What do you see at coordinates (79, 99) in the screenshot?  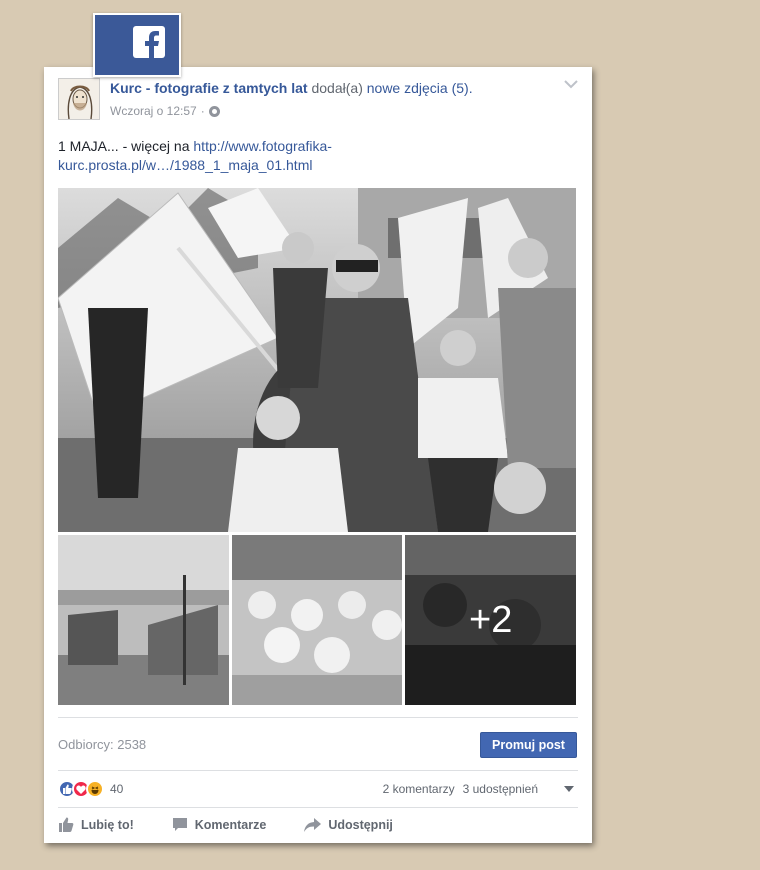 I see `avatar` at bounding box center [79, 99].